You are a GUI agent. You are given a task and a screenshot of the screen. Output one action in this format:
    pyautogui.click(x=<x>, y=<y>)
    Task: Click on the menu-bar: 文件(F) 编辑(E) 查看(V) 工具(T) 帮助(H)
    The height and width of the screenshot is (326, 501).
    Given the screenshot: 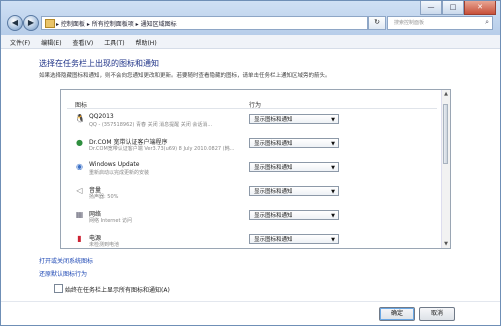 What is the action you would take?
    pyautogui.click(x=250, y=42)
    